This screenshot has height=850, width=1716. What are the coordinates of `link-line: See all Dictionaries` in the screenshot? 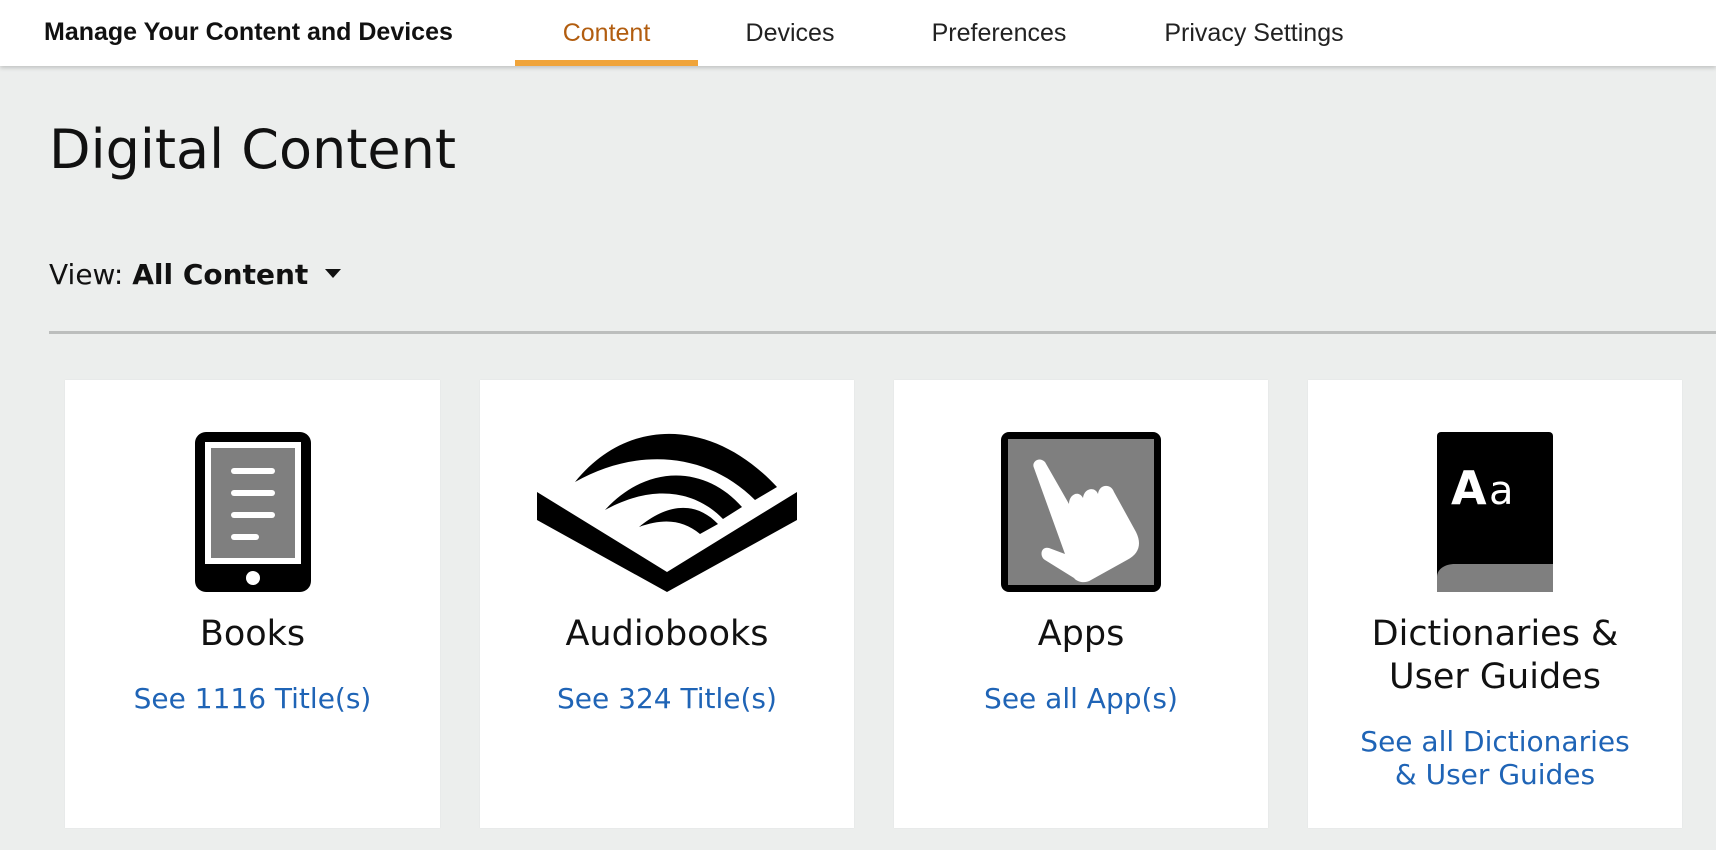 It's located at (1495, 741).